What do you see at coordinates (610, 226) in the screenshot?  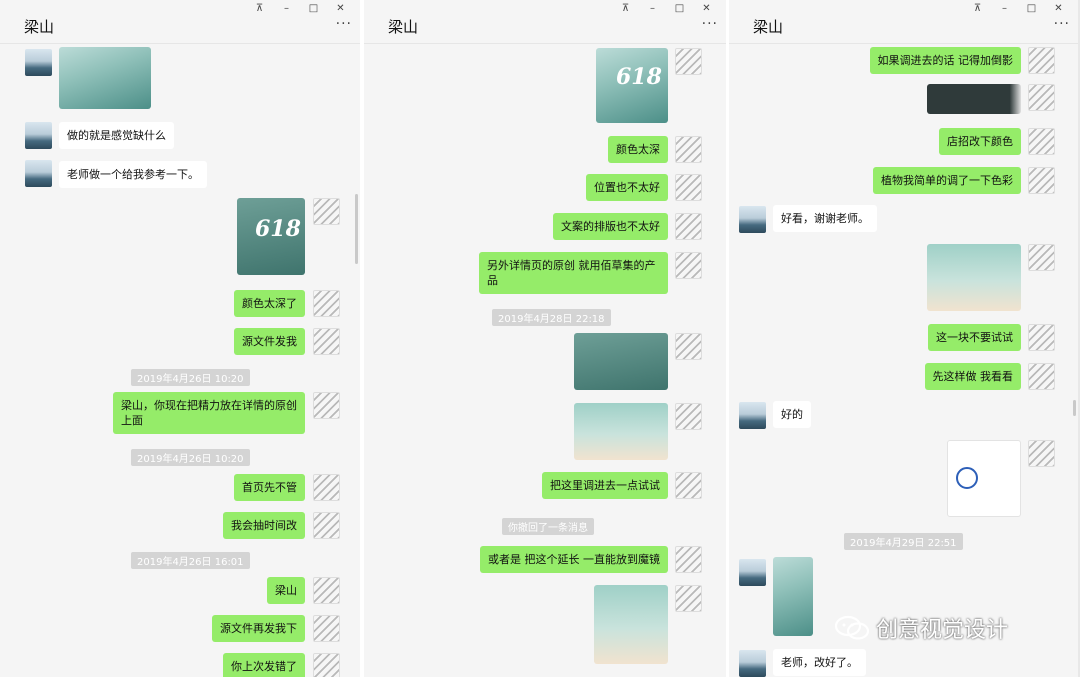 I see `message-bubble: 文案的排版也不太好` at bounding box center [610, 226].